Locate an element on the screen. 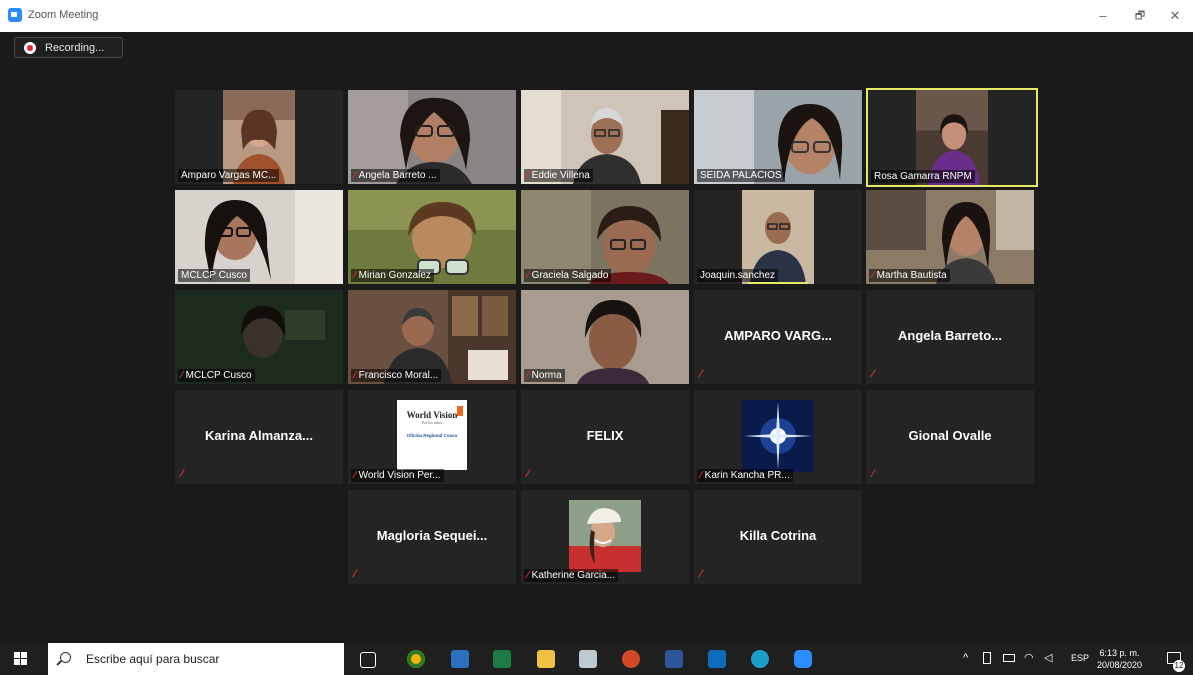  participant-name-label: SEIDA PALACIOS is located at coordinates (741, 175).